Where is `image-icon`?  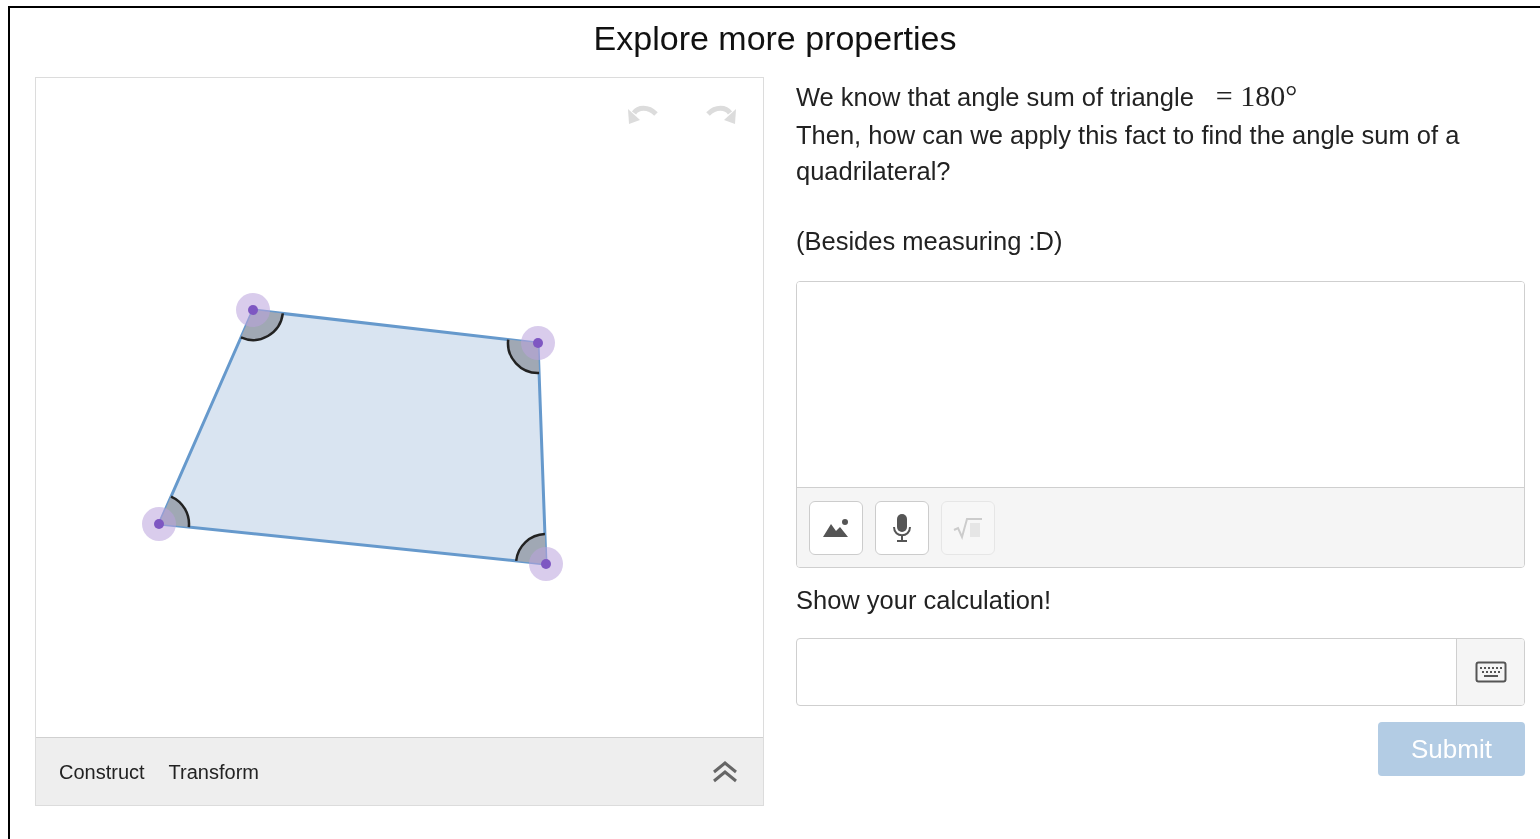
image-icon is located at coordinates (836, 527).